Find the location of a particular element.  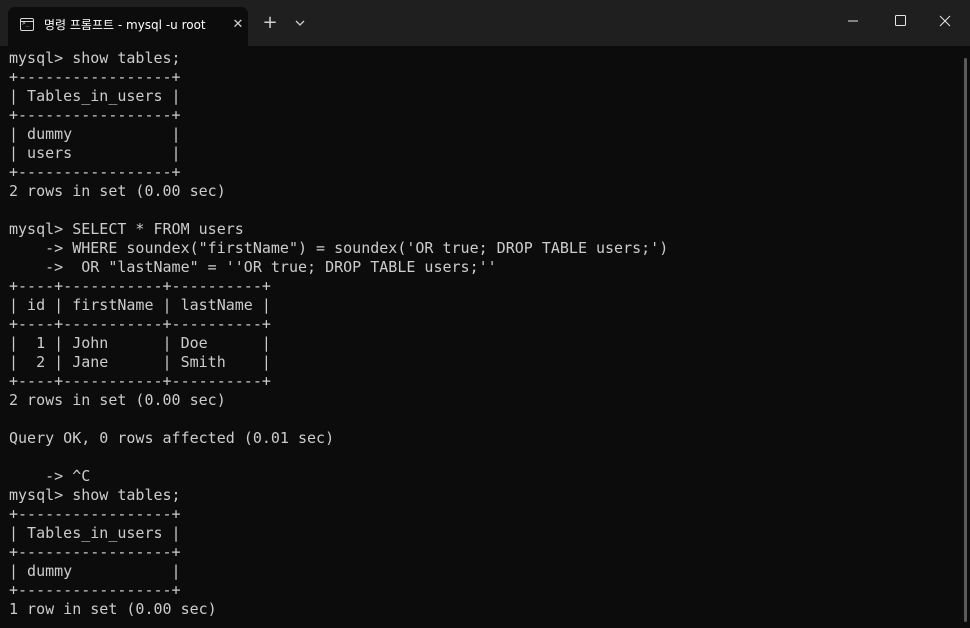

scrollbar-thumb is located at coordinates (965, 340).